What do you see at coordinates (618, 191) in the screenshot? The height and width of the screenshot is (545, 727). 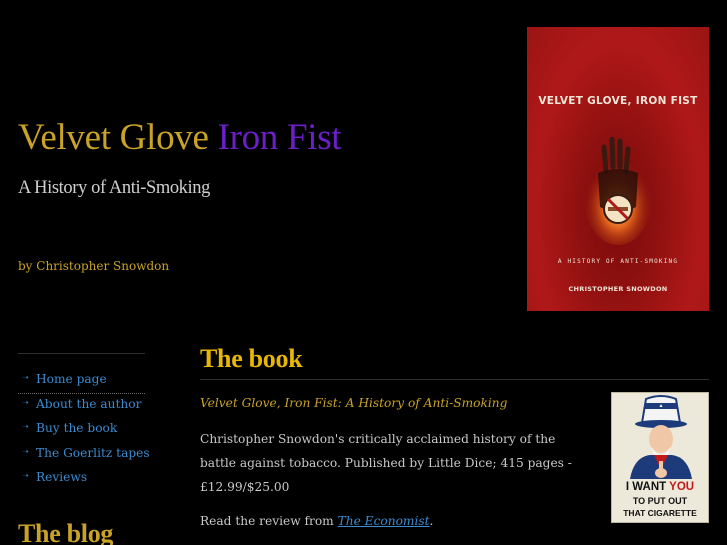 I see `burning-glove-cigarette-icon` at bounding box center [618, 191].